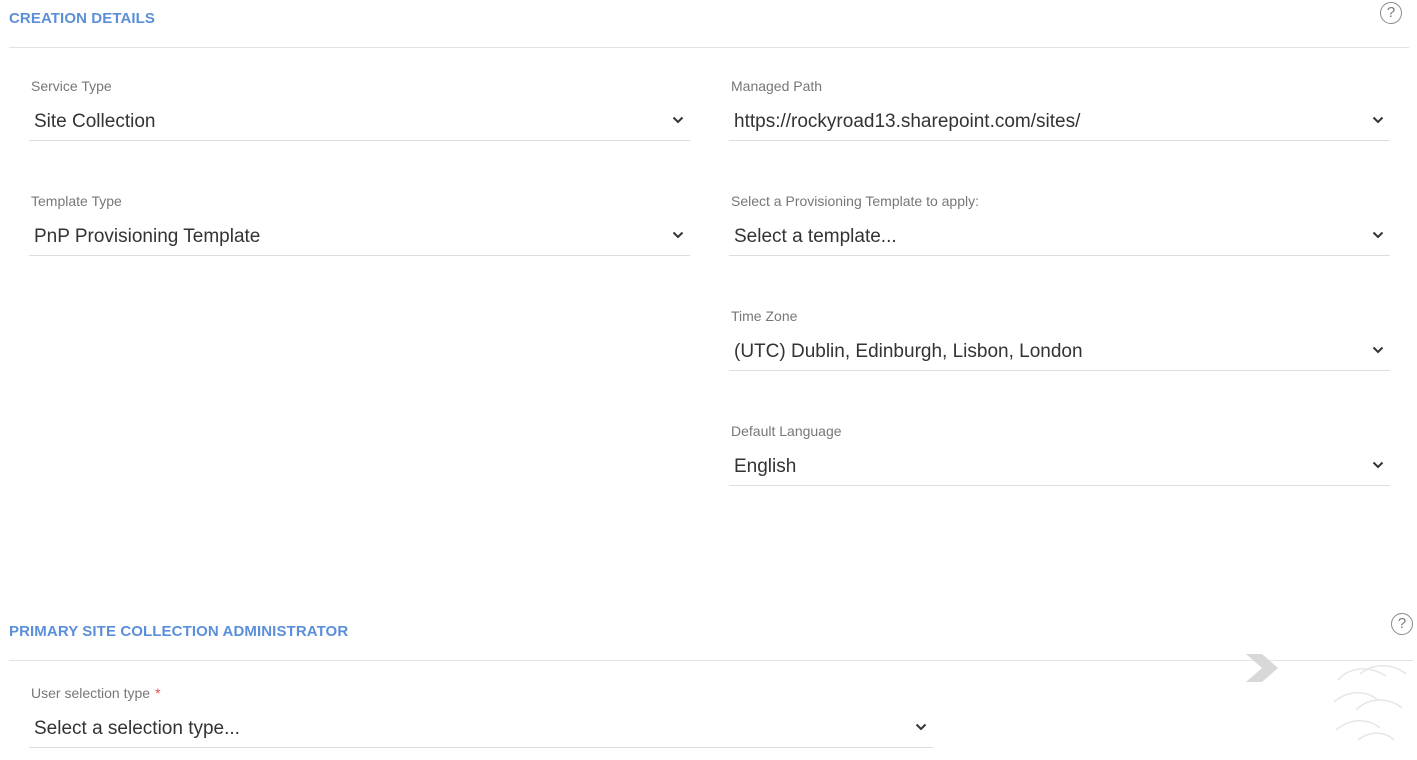 This screenshot has width=1417, height=760. I want to click on template-type-select: PnP Provisioning Template, so click(359, 235).